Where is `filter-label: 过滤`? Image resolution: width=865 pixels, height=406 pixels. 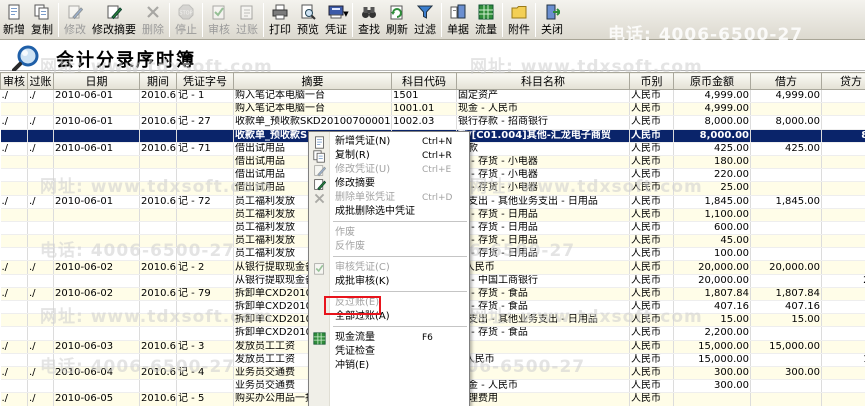
filter-label: 过滤 is located at coordinates (425, 29).